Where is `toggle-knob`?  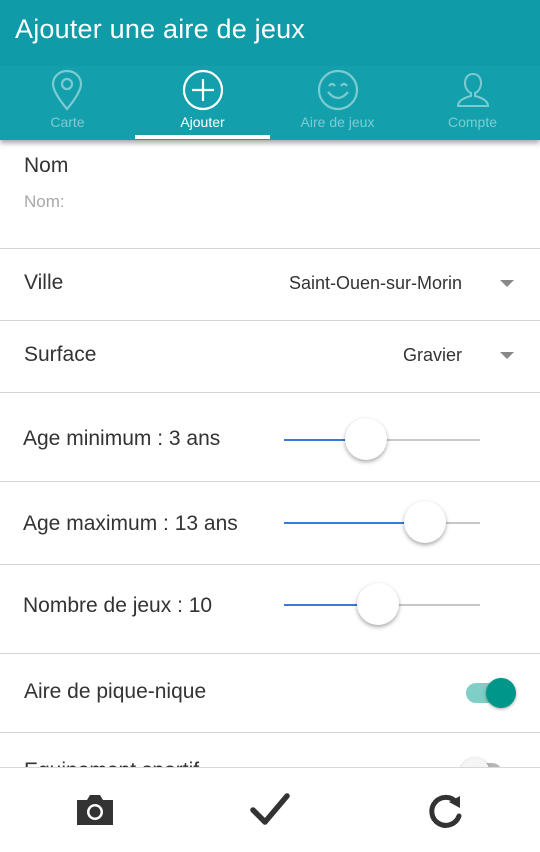
toggle-knob is located at coordinates (501, 693).